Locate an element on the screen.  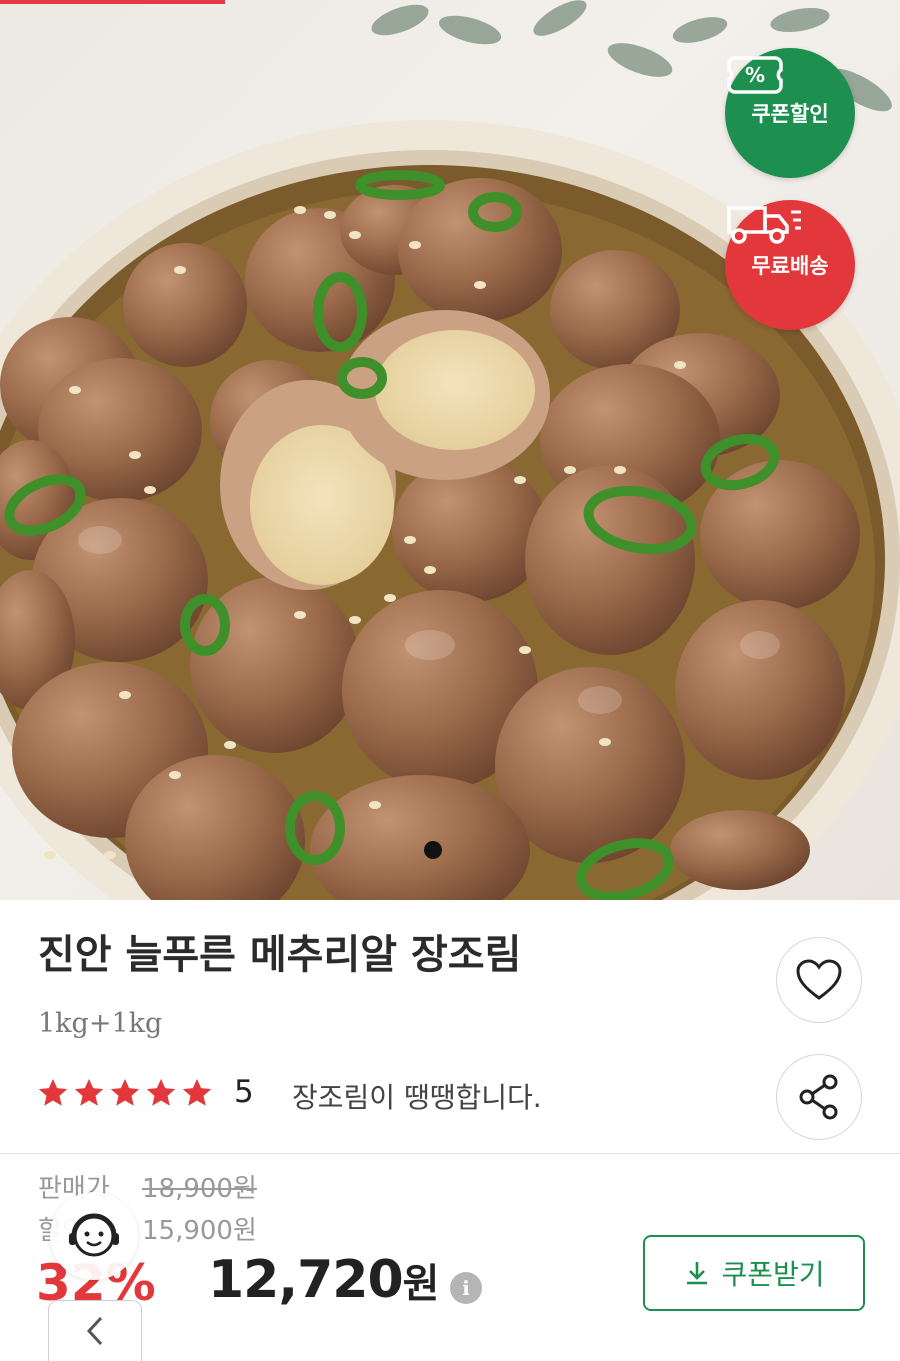
get-coupon-label: 쿠폰받기 is located at coordinates (773, 1274).